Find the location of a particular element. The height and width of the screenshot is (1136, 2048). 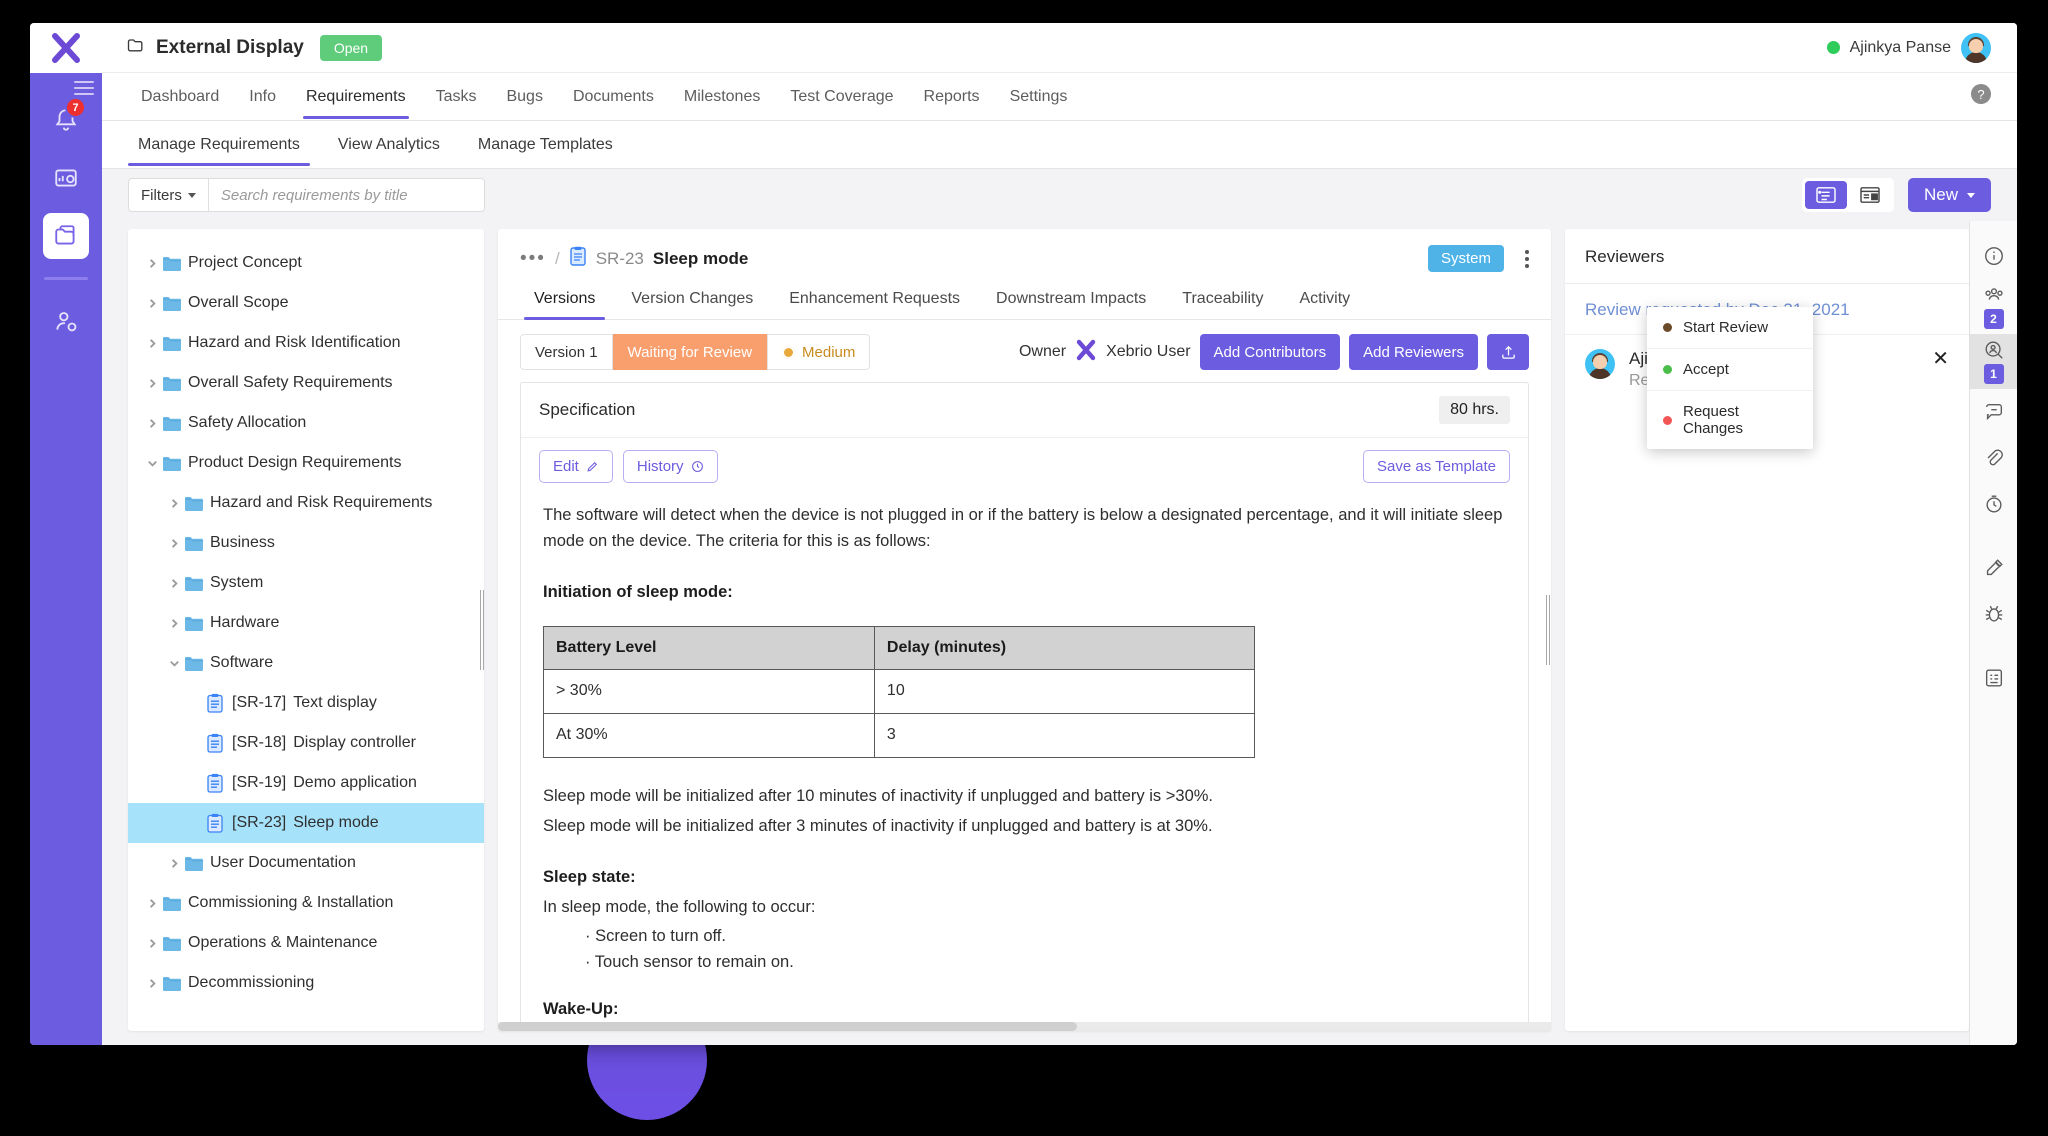

tree-item-requirement: [SR-23] Sleep mode is located at coordinates (306, 823).